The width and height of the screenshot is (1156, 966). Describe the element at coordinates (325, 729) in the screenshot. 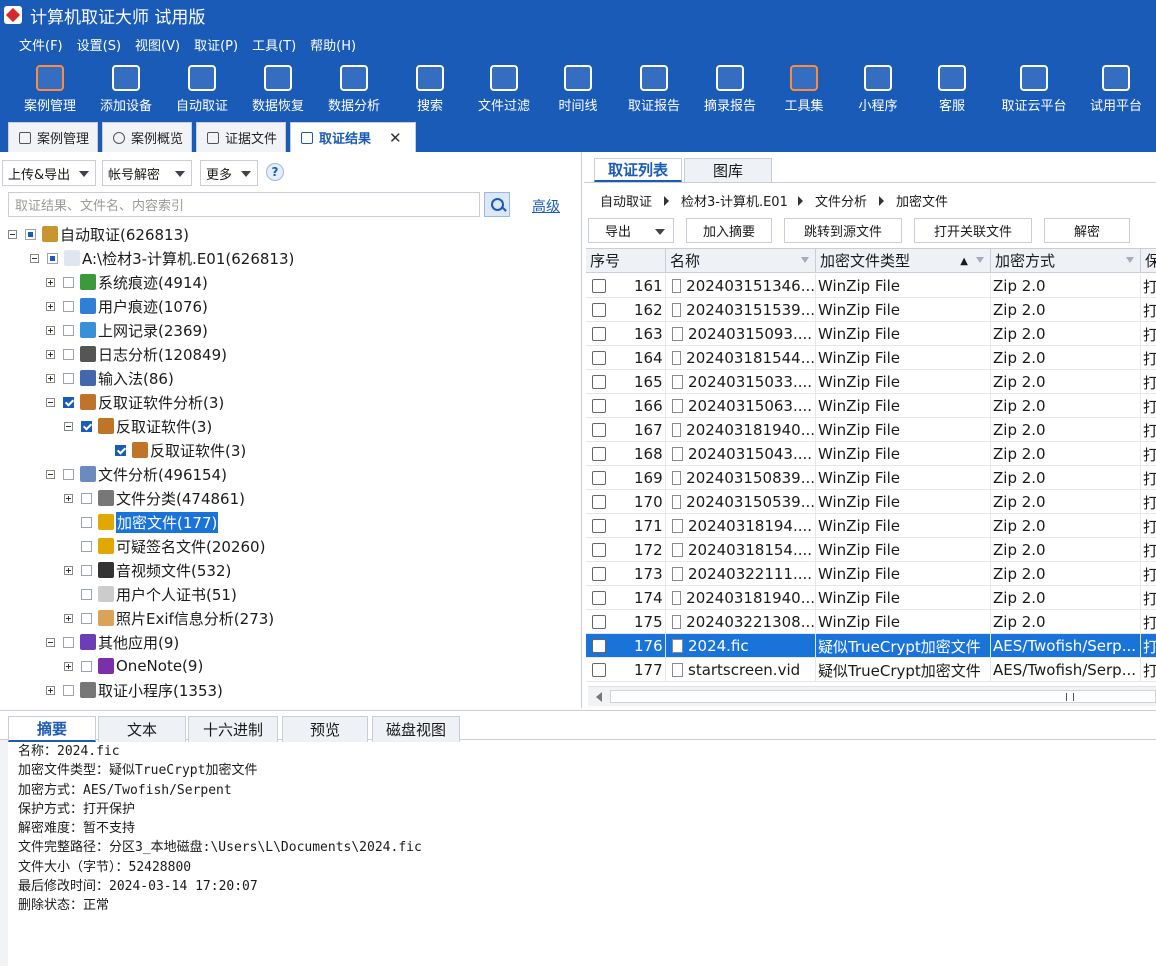

I see `tab-preview: 预览` at that location.